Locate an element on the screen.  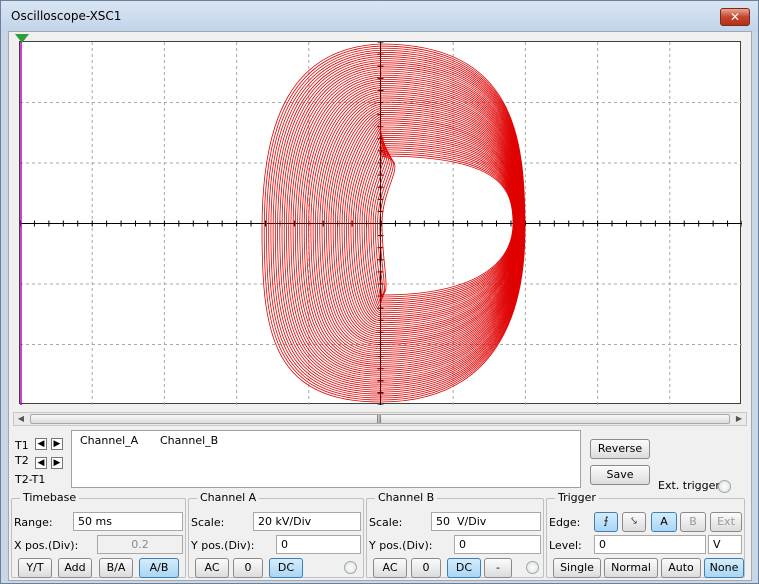
falling-edge-icon: ⤥ is located at coordinates (634, 522).